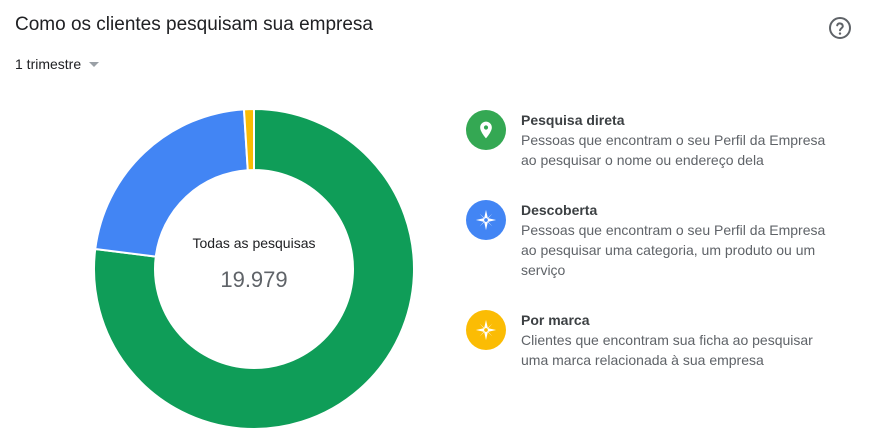 The image size is (874, 438). I want to click on legend-title: Descoberta, so click(559, 210).